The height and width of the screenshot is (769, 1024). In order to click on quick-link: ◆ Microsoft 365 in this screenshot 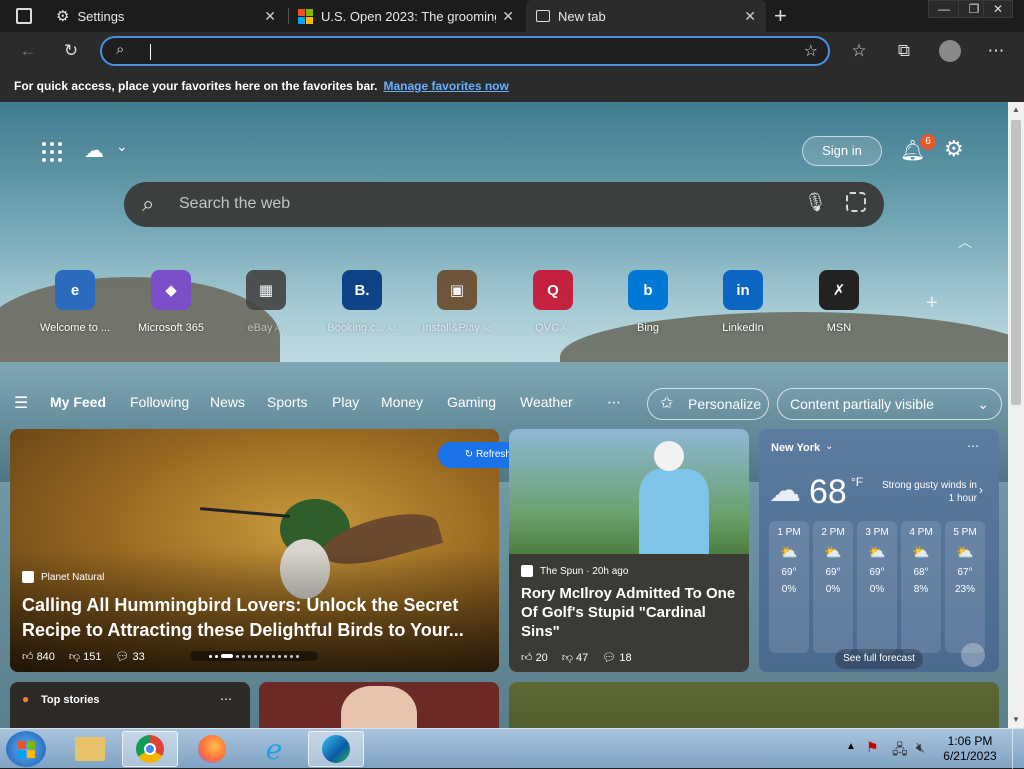, I will do `click(171, 302)`.